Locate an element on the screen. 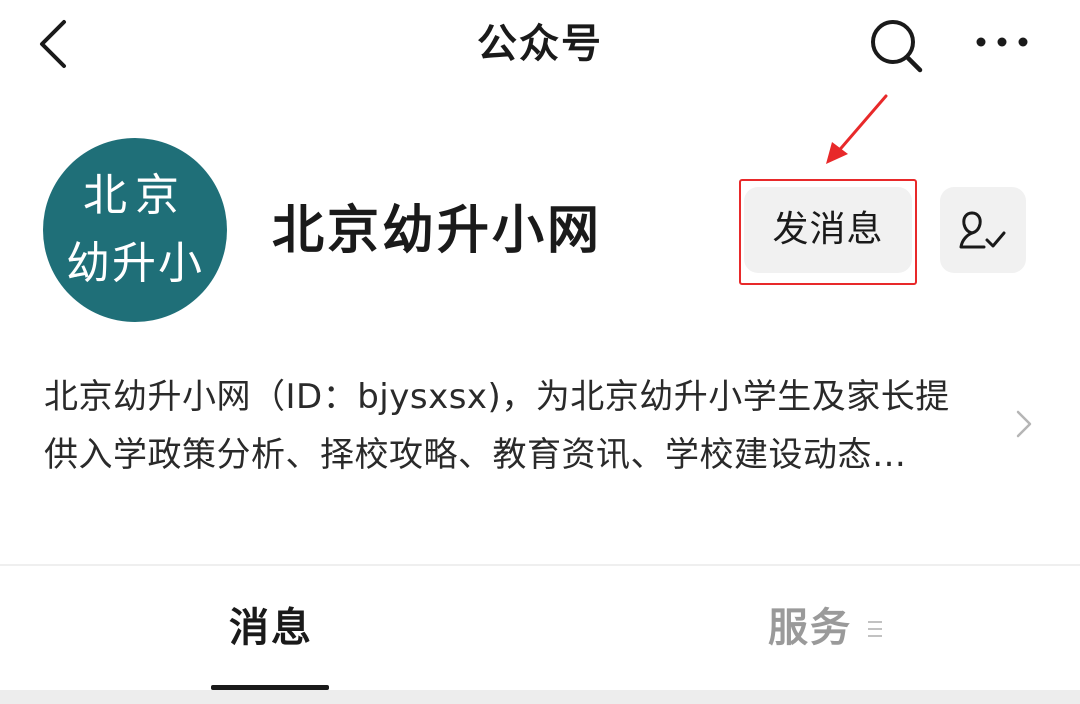 The height and width of the screenshot is (704, 1080). user-check-icon is located at coordinates (982, 230).